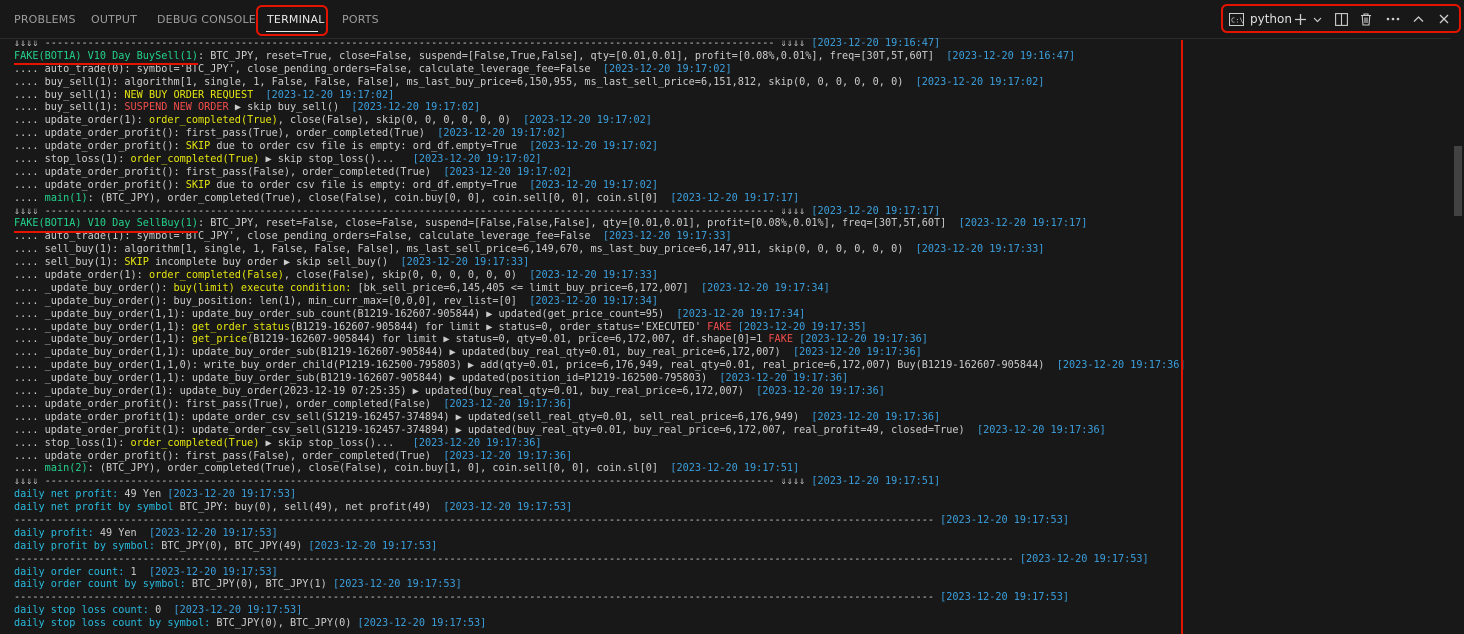 This screenshot has width=1464, height=634. I want to click on terminal-tab-highlight, so click(292, 20).